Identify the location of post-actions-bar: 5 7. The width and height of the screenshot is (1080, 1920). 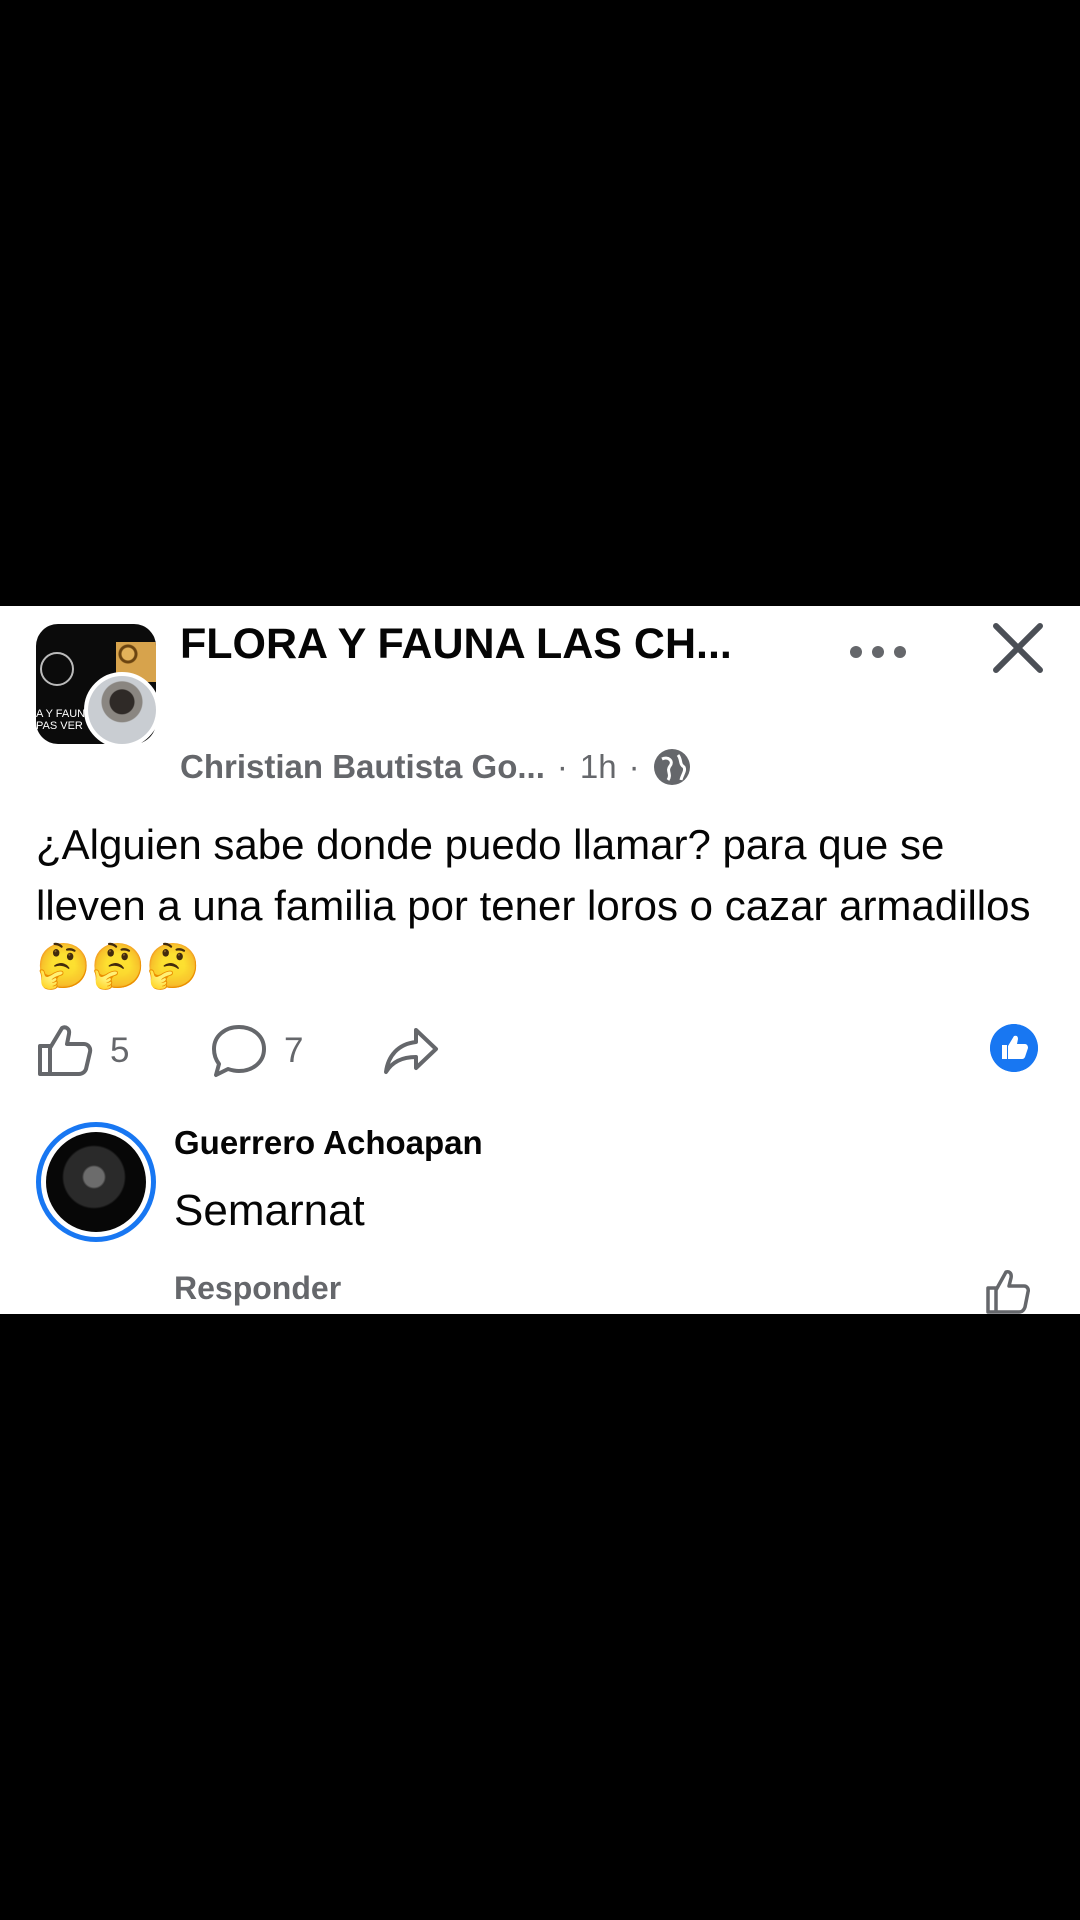
(540, 1051).